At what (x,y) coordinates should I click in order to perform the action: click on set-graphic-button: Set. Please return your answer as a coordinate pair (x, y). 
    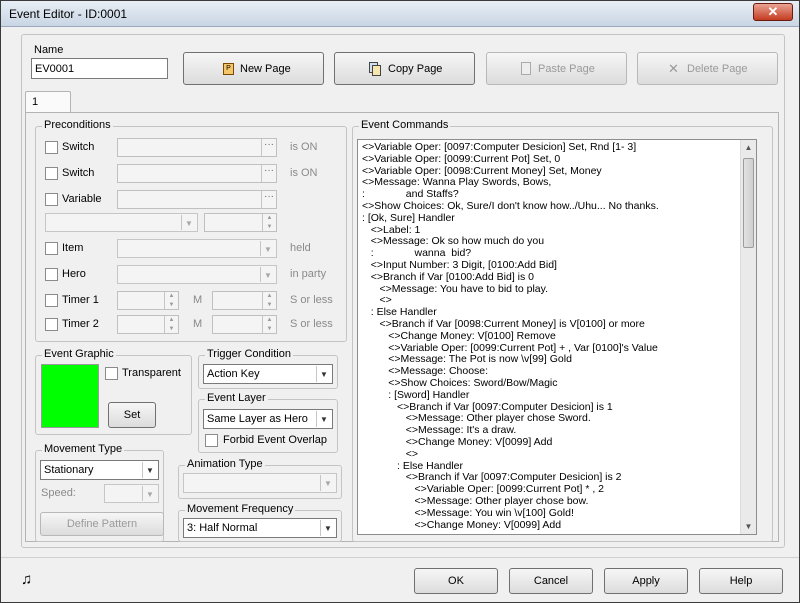
    Looking at the image, I should click on (132, 415).